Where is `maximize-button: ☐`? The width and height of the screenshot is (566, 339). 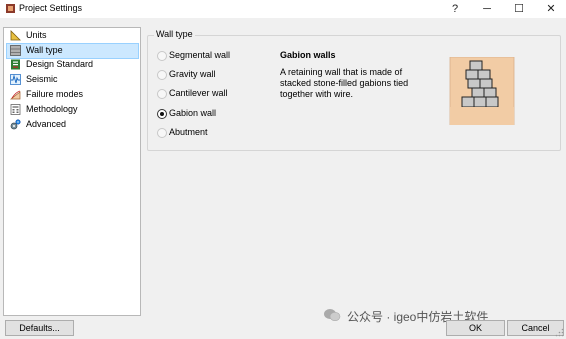 maximize-button: ☐ is located at coordinates (519, 9).